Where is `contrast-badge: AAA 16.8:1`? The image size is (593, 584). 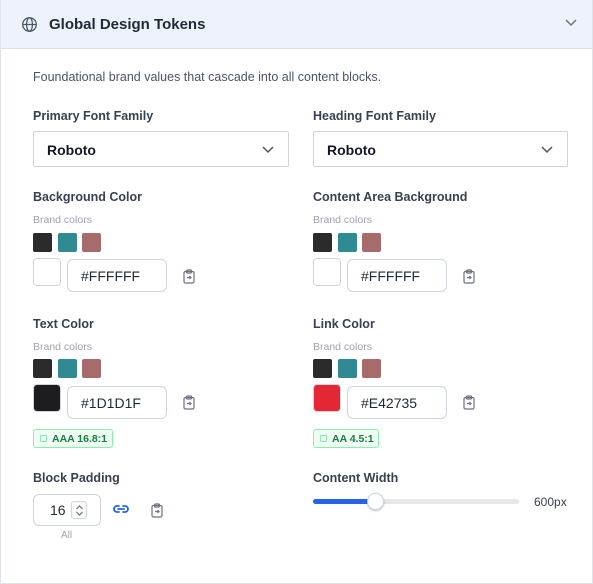 contrast-badge: AAA 16.8:1 is located at coordinates (73, 438).